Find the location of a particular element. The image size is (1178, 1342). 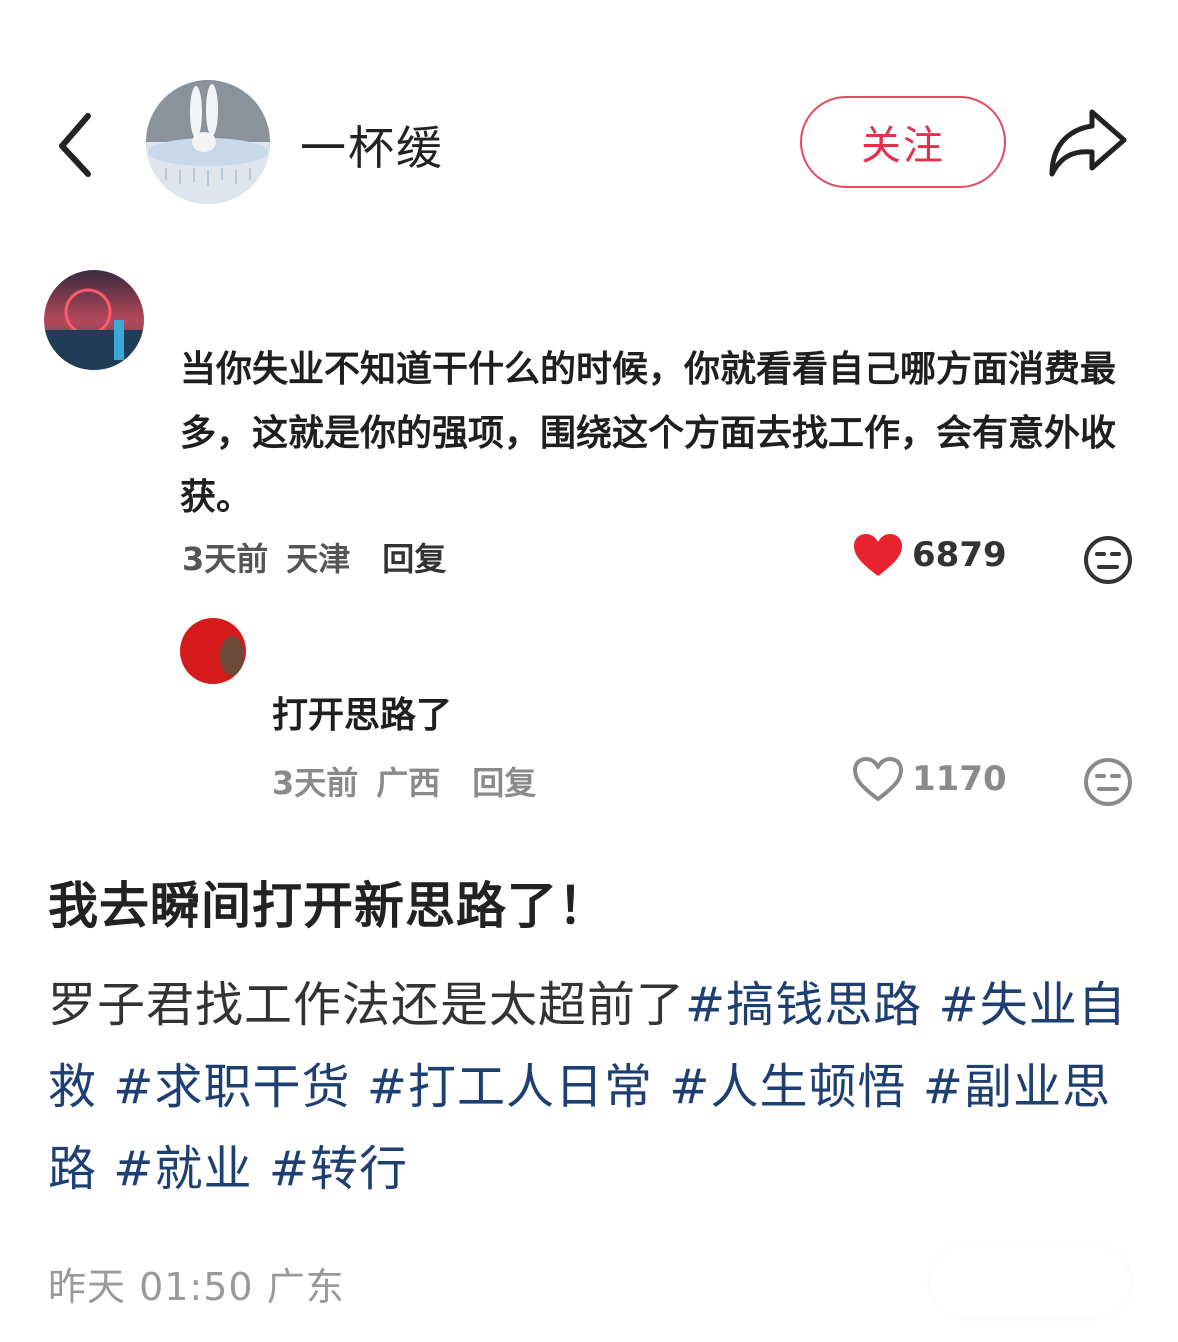

share-button is located at coordinates (1087, 142).